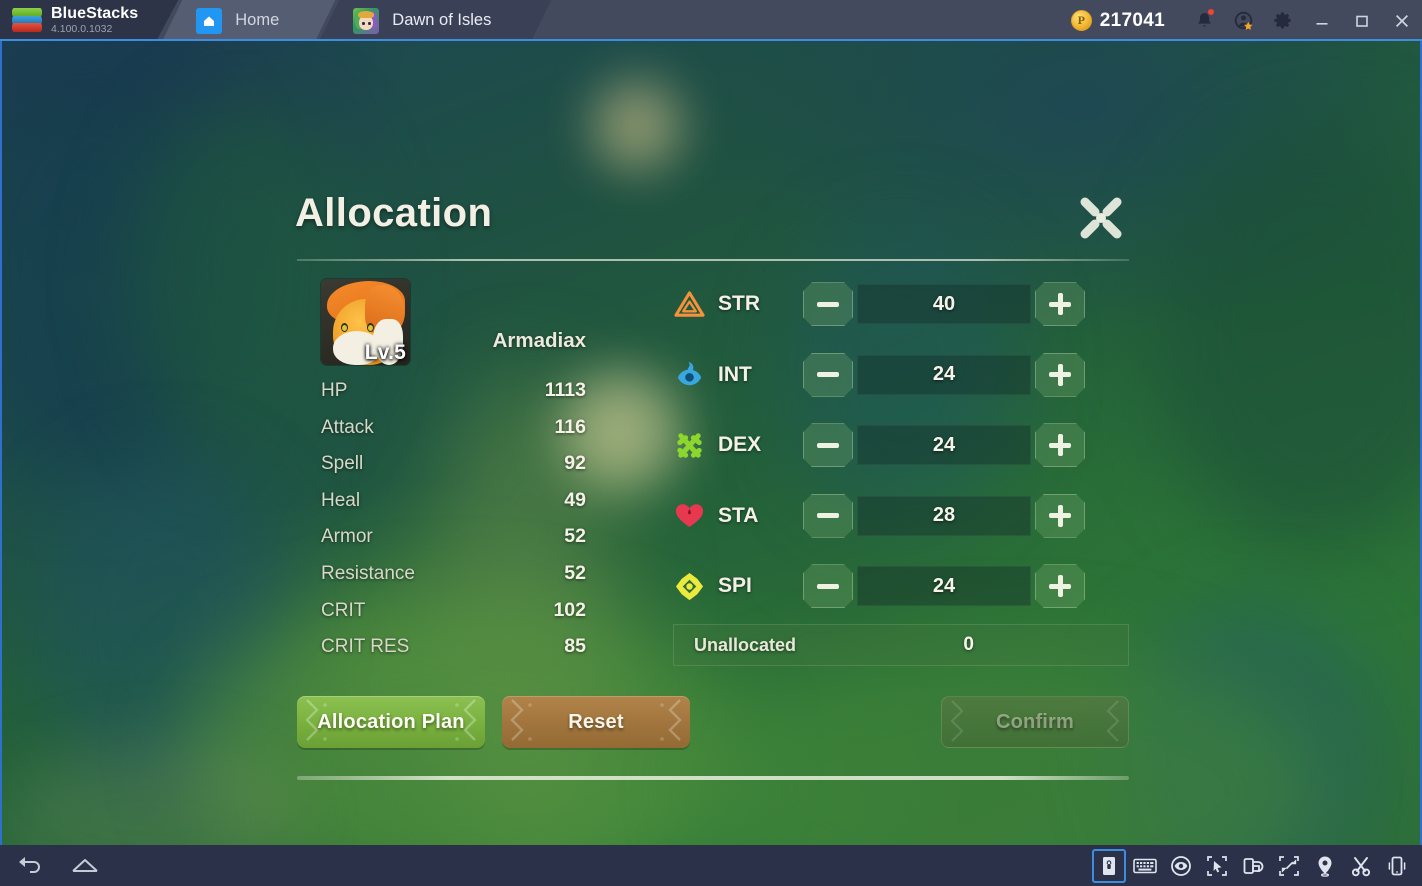  Describe the element at coordinates (1060, 445) in the screenshot. I see `increment-dex-button` at that location.